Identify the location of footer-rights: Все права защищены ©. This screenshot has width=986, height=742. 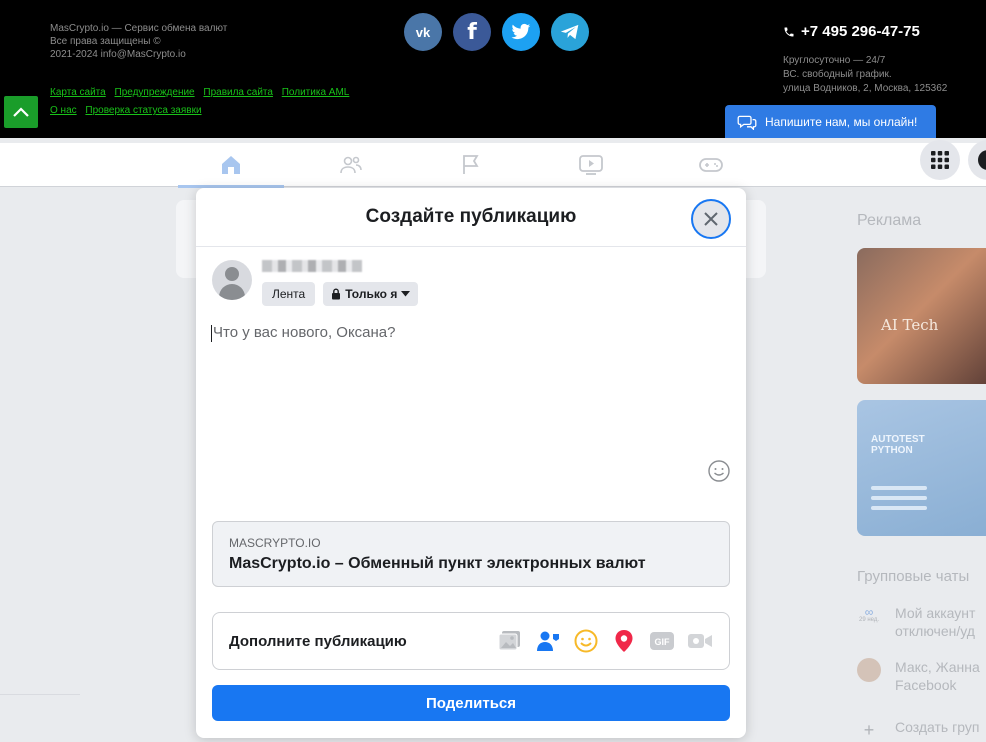
(105, 41).